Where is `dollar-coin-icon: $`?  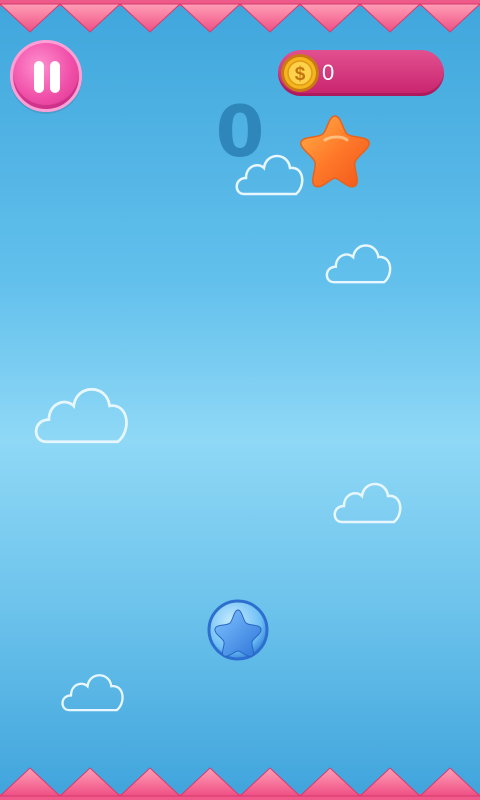
dollar-coin-icon: $ is located at coordinates (300, 73).